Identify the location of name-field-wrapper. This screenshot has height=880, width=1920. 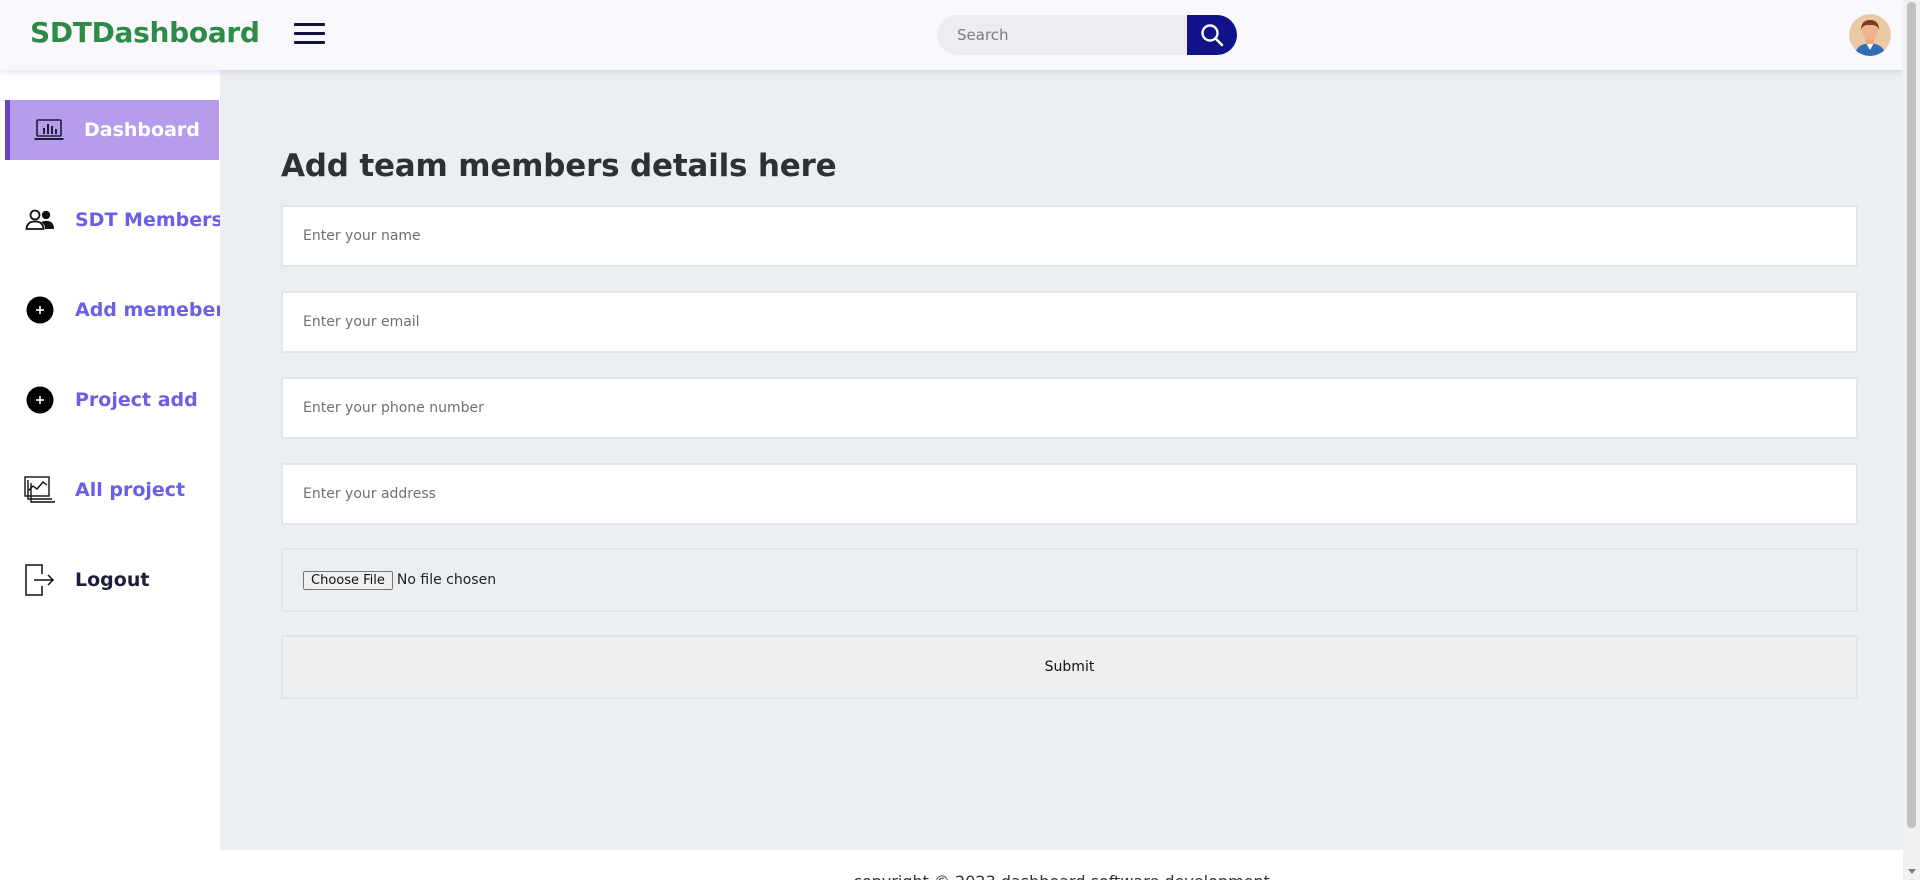
(1069, 236).